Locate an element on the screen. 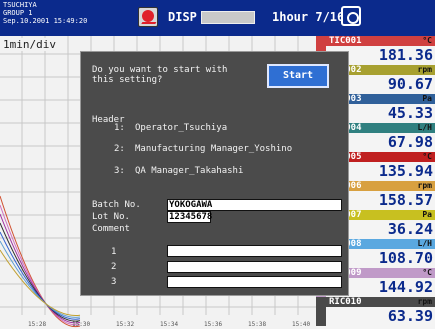  comment-2-number: 2 is located at coordinates (114, 267).